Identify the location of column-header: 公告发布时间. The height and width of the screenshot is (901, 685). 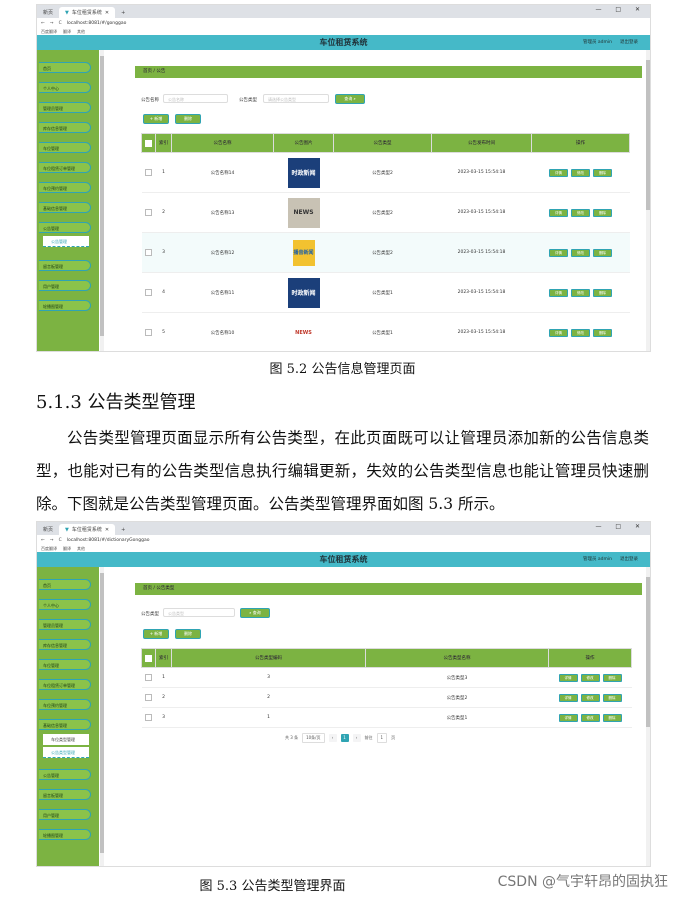
(481, 143).